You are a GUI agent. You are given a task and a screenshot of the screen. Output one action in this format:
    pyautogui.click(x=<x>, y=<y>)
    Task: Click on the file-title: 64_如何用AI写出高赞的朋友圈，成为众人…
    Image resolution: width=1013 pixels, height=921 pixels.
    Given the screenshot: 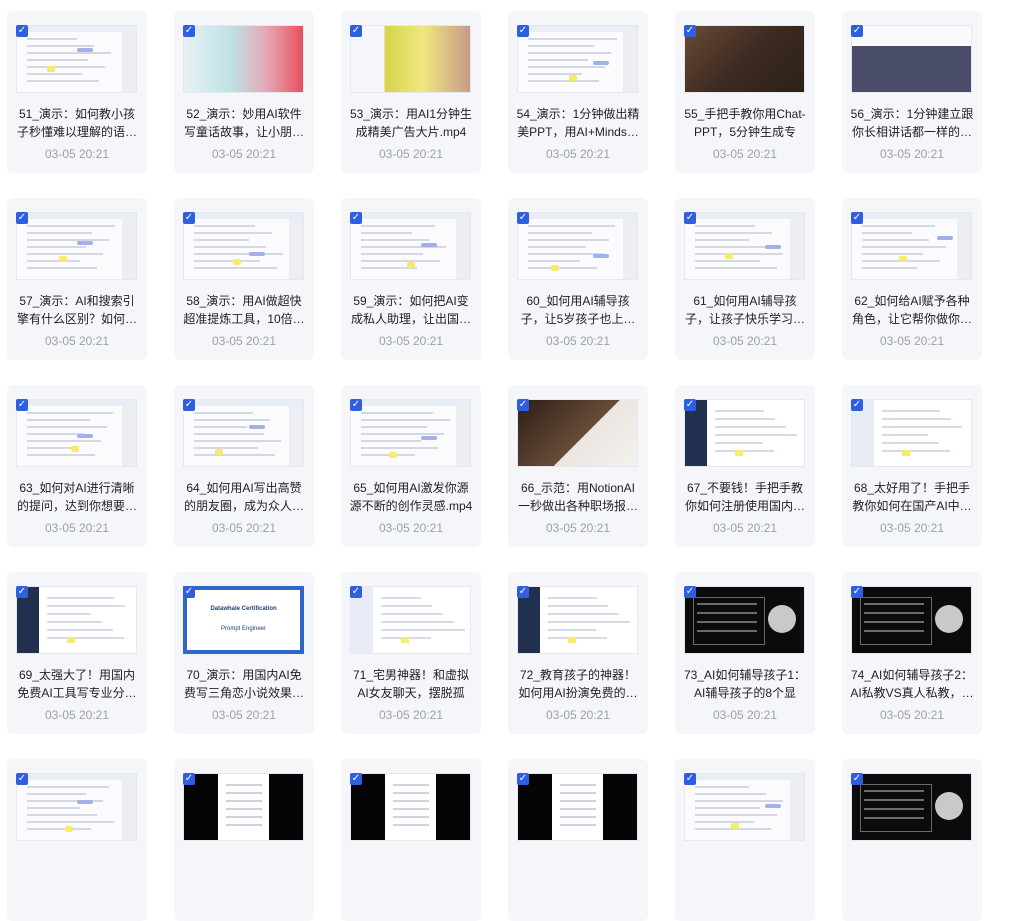 What is the action you would take?
    pyautogui.click(x=244, y=497)
    